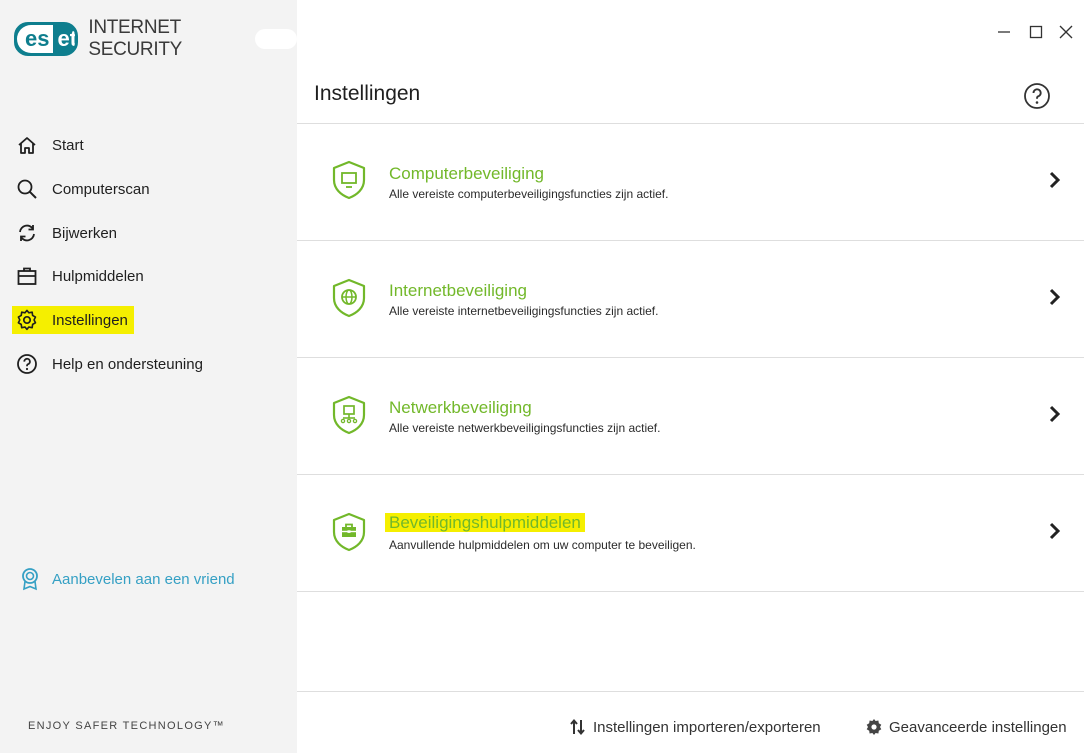 This screenshot has height=753, width=1084. What do you see at coordinates (67, 38) in the screenshot?
I see `brand-right: et` at bounding box center [67, 38].